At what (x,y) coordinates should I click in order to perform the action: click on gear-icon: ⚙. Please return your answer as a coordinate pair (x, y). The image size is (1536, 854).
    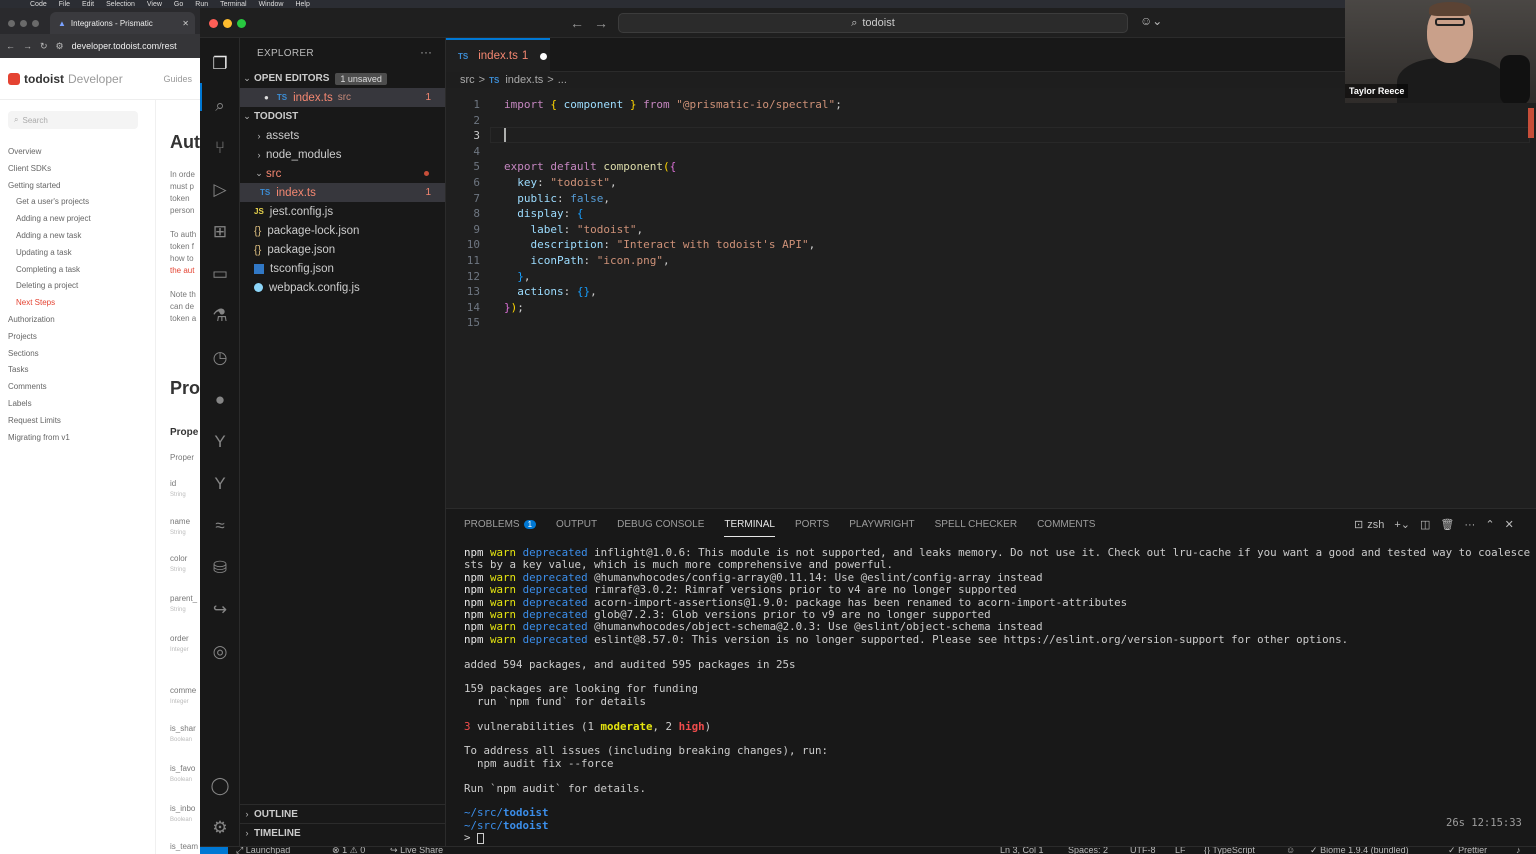
    Looking at the image, I should click on (220, 828).